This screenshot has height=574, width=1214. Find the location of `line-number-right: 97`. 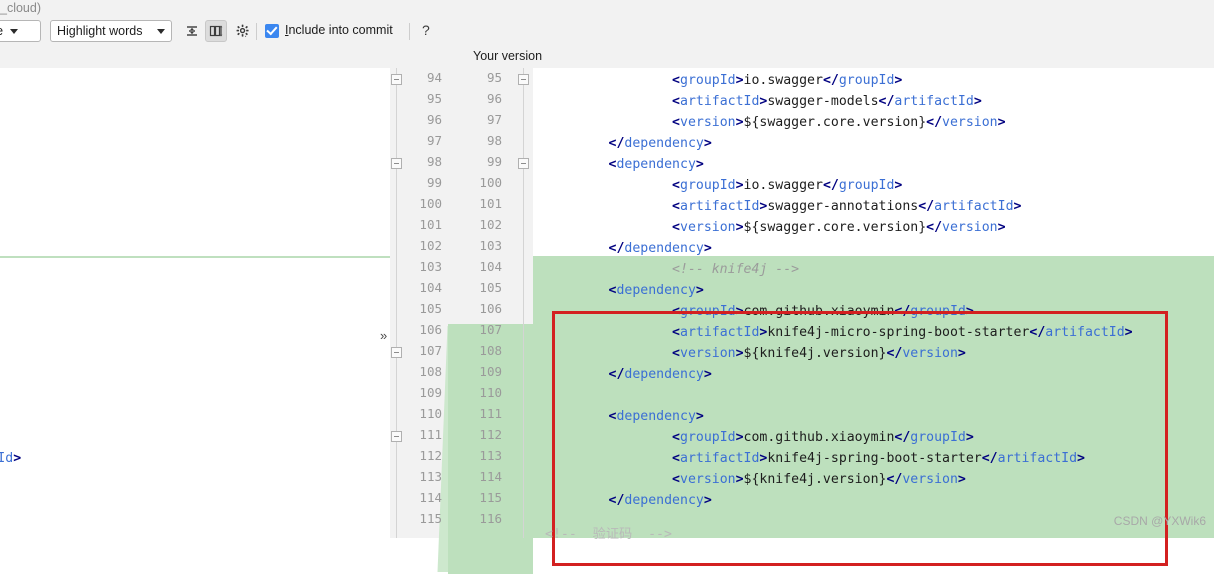

line-number-right: 97 is located at coordinates (494, 119).